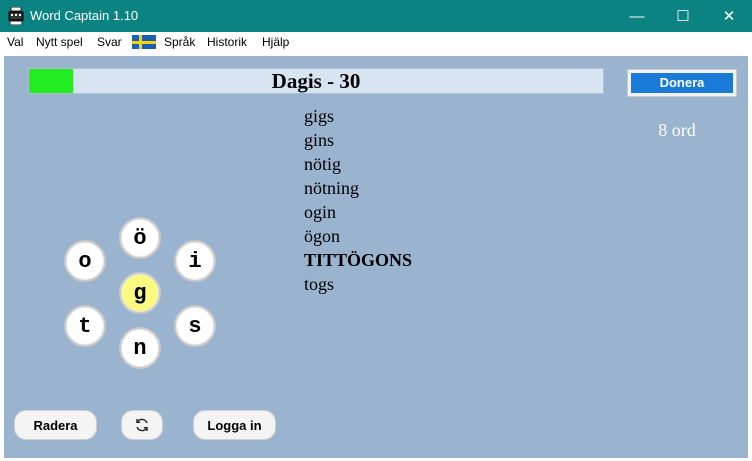  What do you see at coordinates (358, 260) in the screenshot?
I see `found-word: TITTÖGONS` at bounding box center [358, 260].